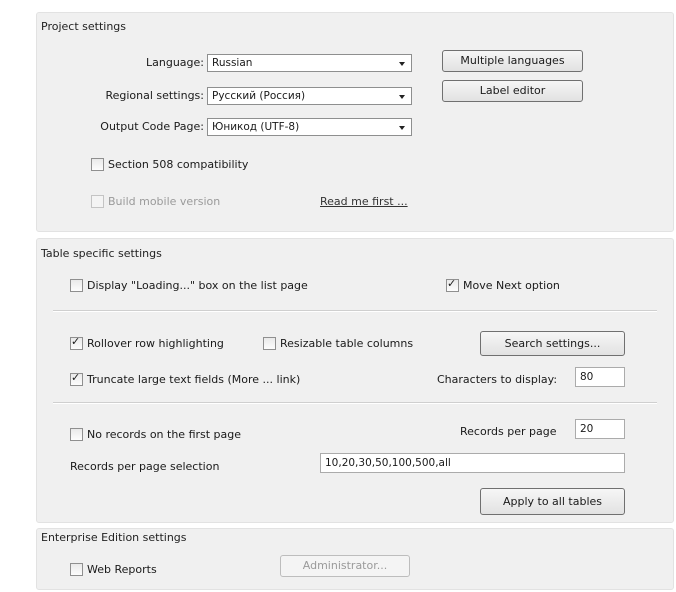 This screenshot has height=592, width=676. Describe the element at coordinates (512, 61) in the screenshot. I see `multiple-languages-button: Multiple languages` at that location.